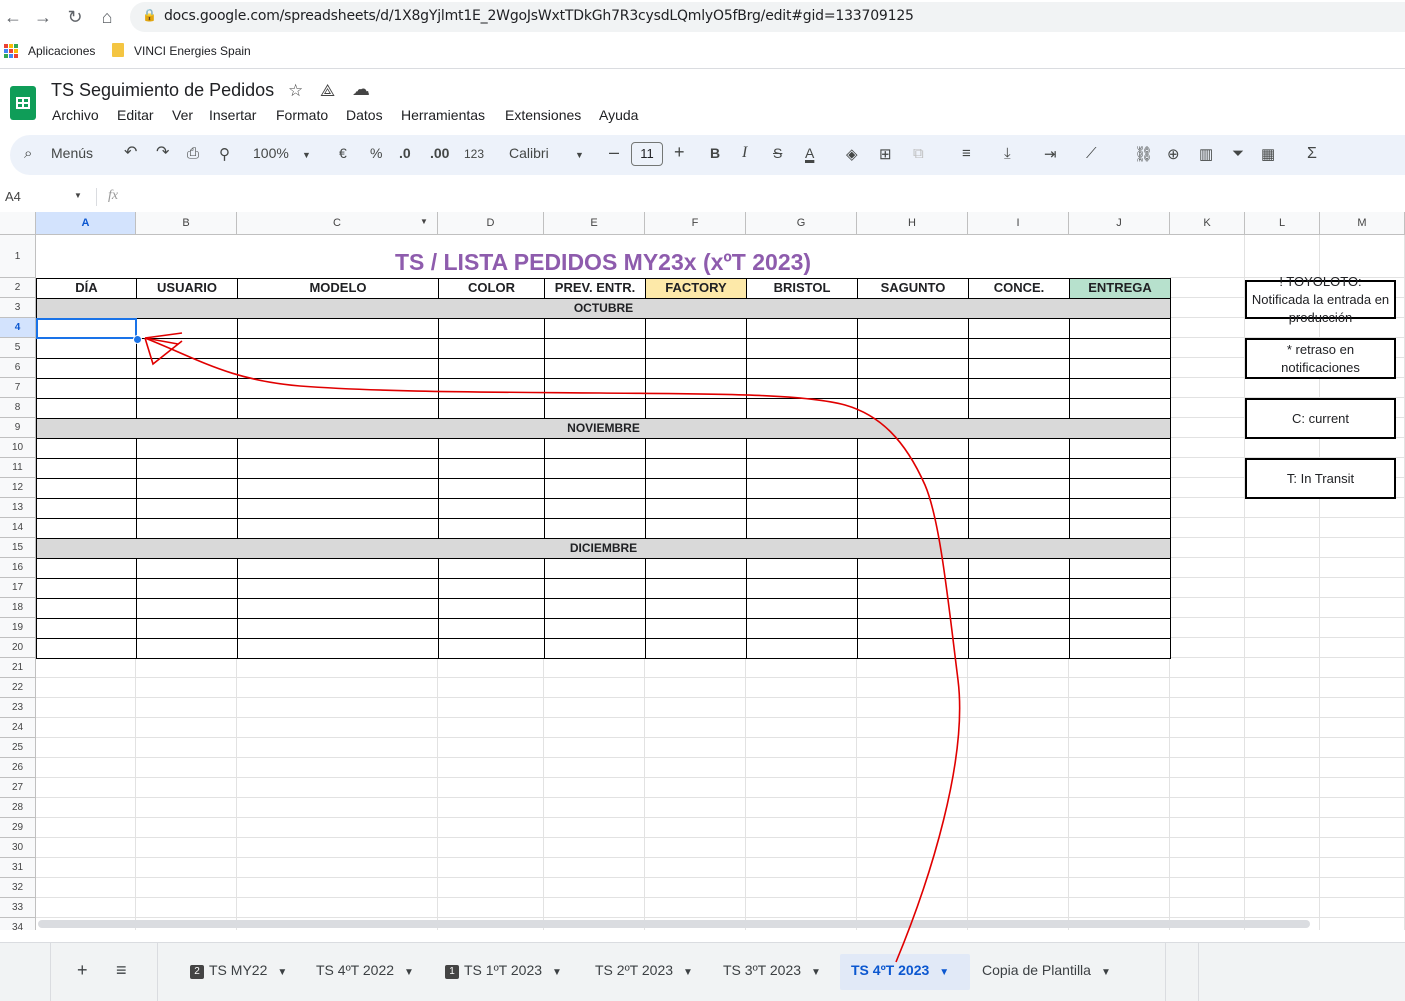 The image size is (1405, 1001). I want to click on annotation-arrow-head, so click(163, 349).